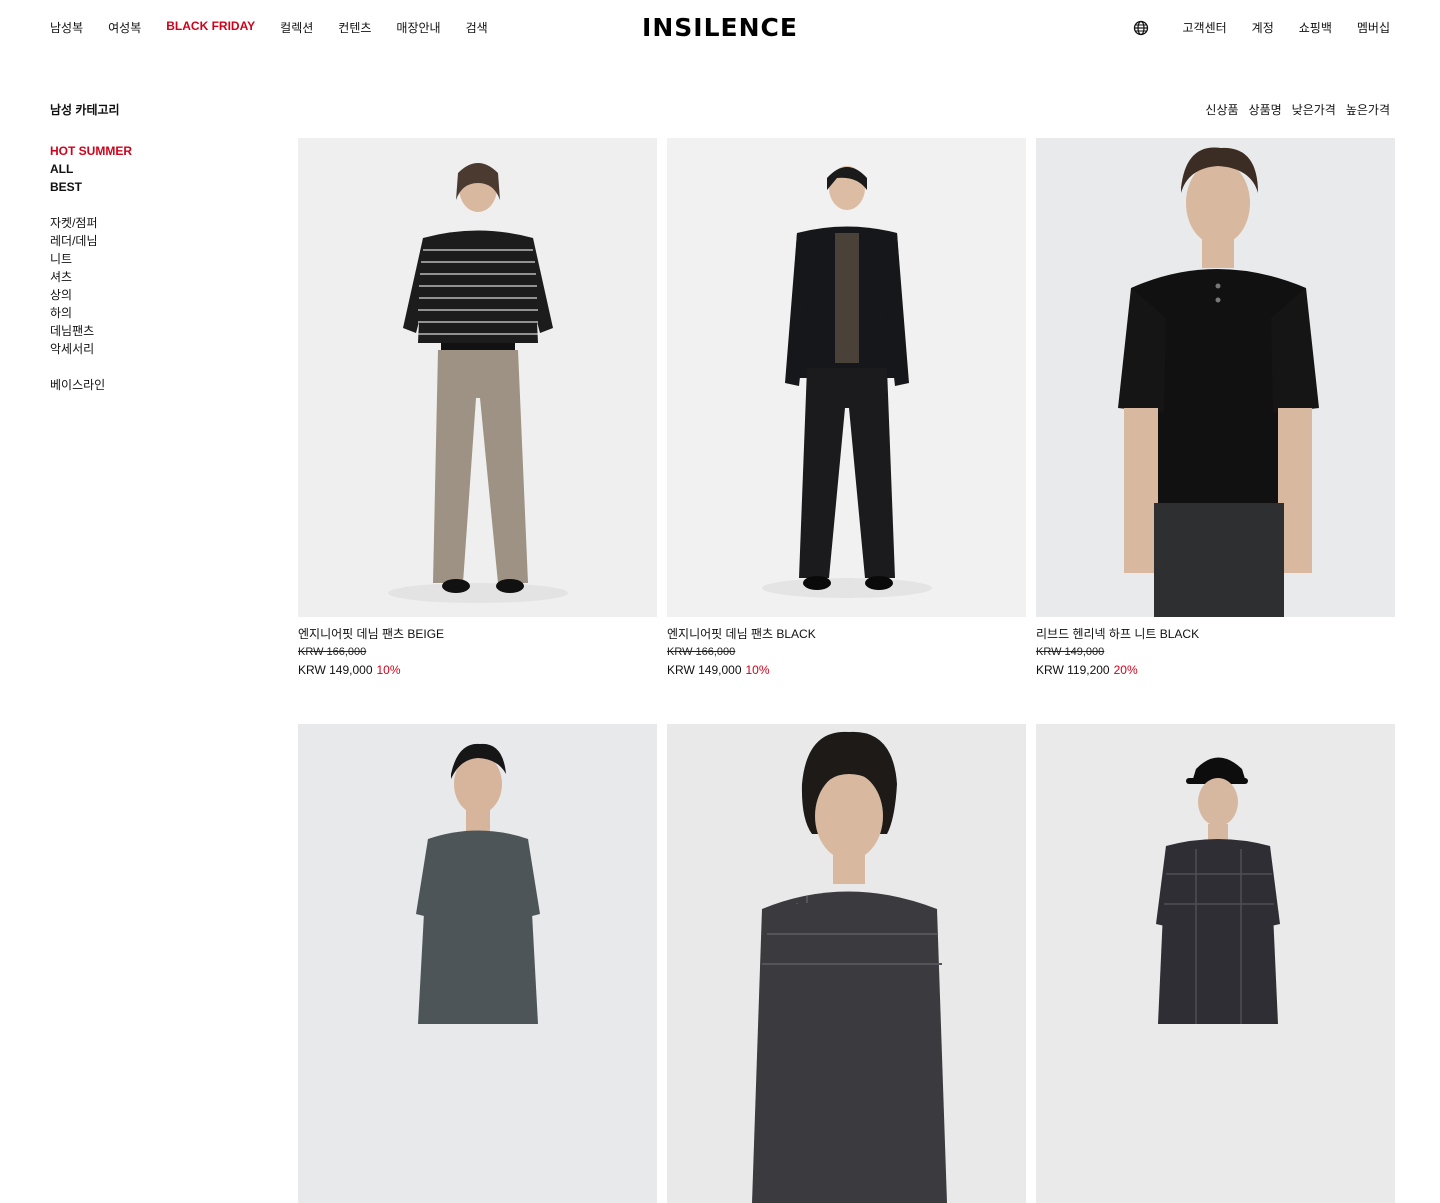 The width and height of the screenshot is (1440, 1203). I want to click on sort-price-high: 높은가격, so click(1368, 109).